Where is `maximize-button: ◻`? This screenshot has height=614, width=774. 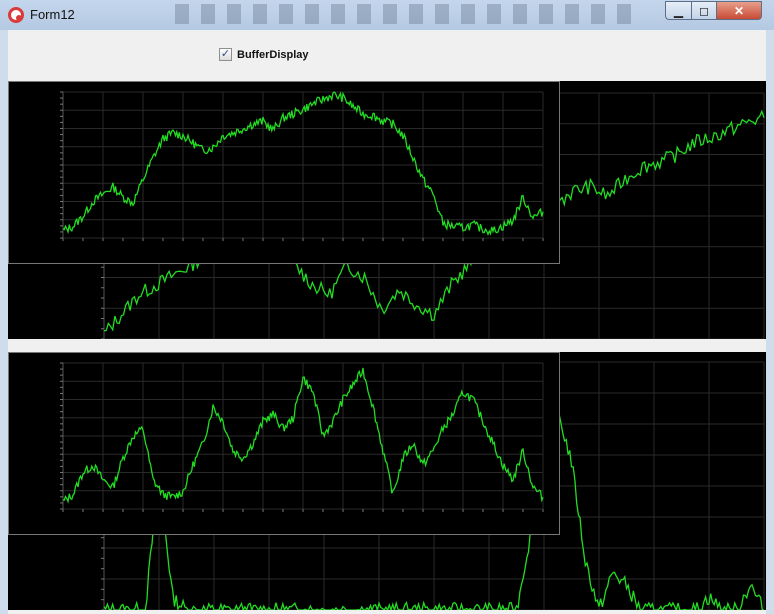
maximize-button: ◻ is located at coordinates (704, 10).